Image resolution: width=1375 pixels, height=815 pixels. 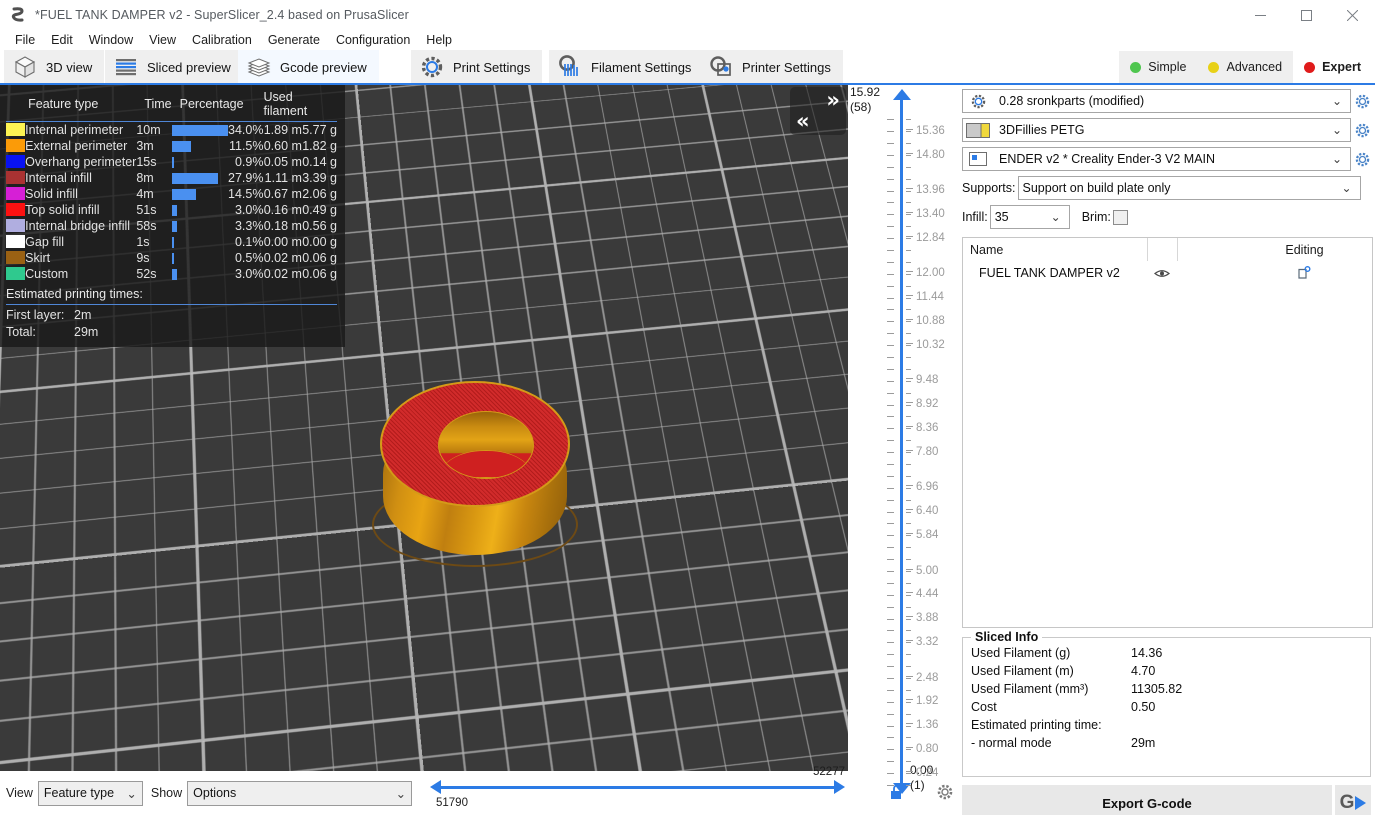 I want to click on show-select-value: Options, so click(x=215, y=793).